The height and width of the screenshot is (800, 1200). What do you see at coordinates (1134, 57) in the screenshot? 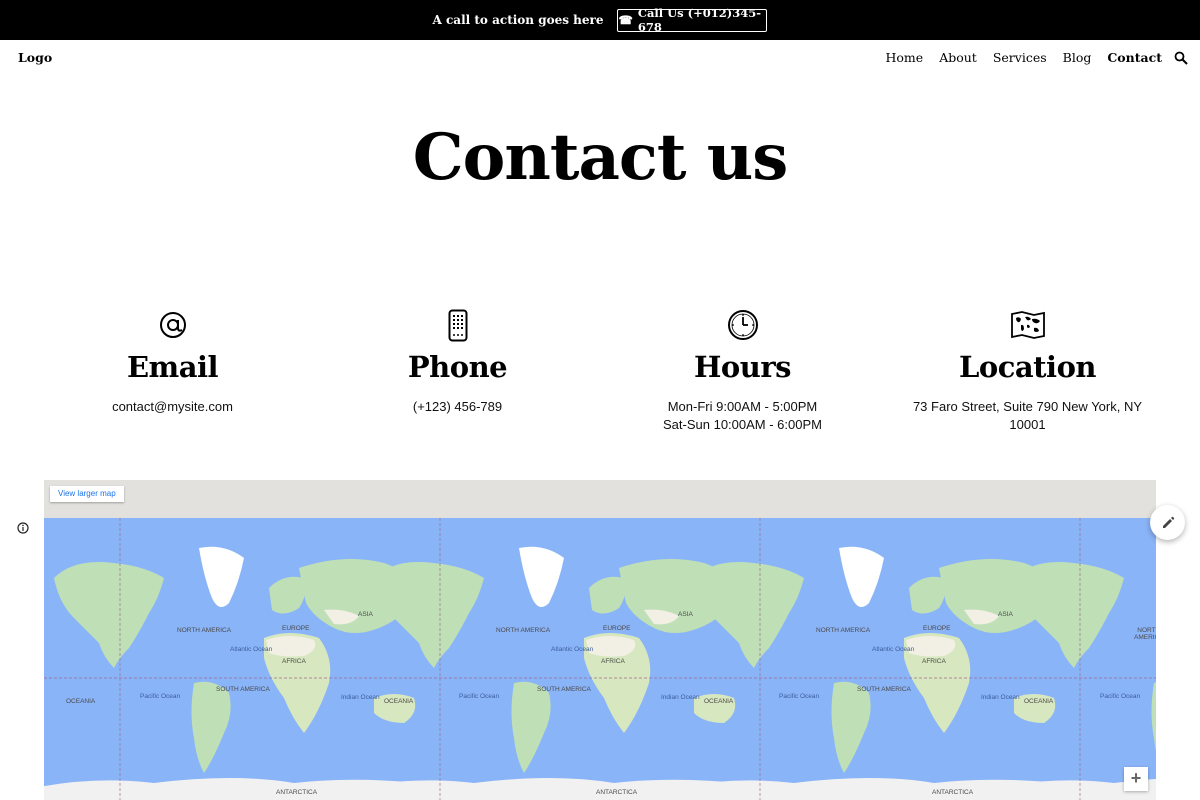
I see `nav-item-contact: Contact` at bounding box center [1134, 57].